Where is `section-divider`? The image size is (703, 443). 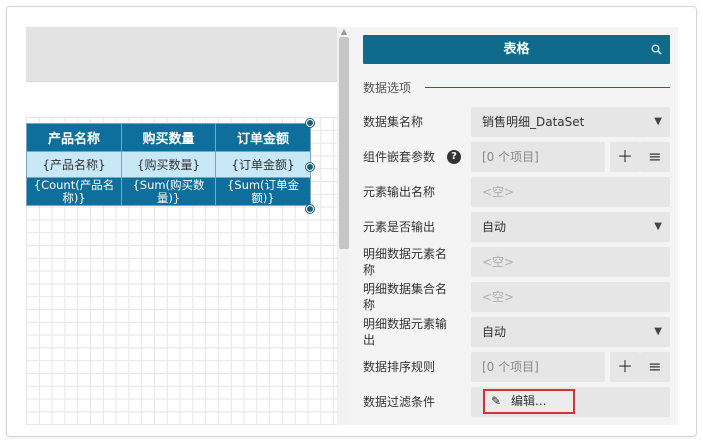
section-divider is located at coordinates (547, 87).